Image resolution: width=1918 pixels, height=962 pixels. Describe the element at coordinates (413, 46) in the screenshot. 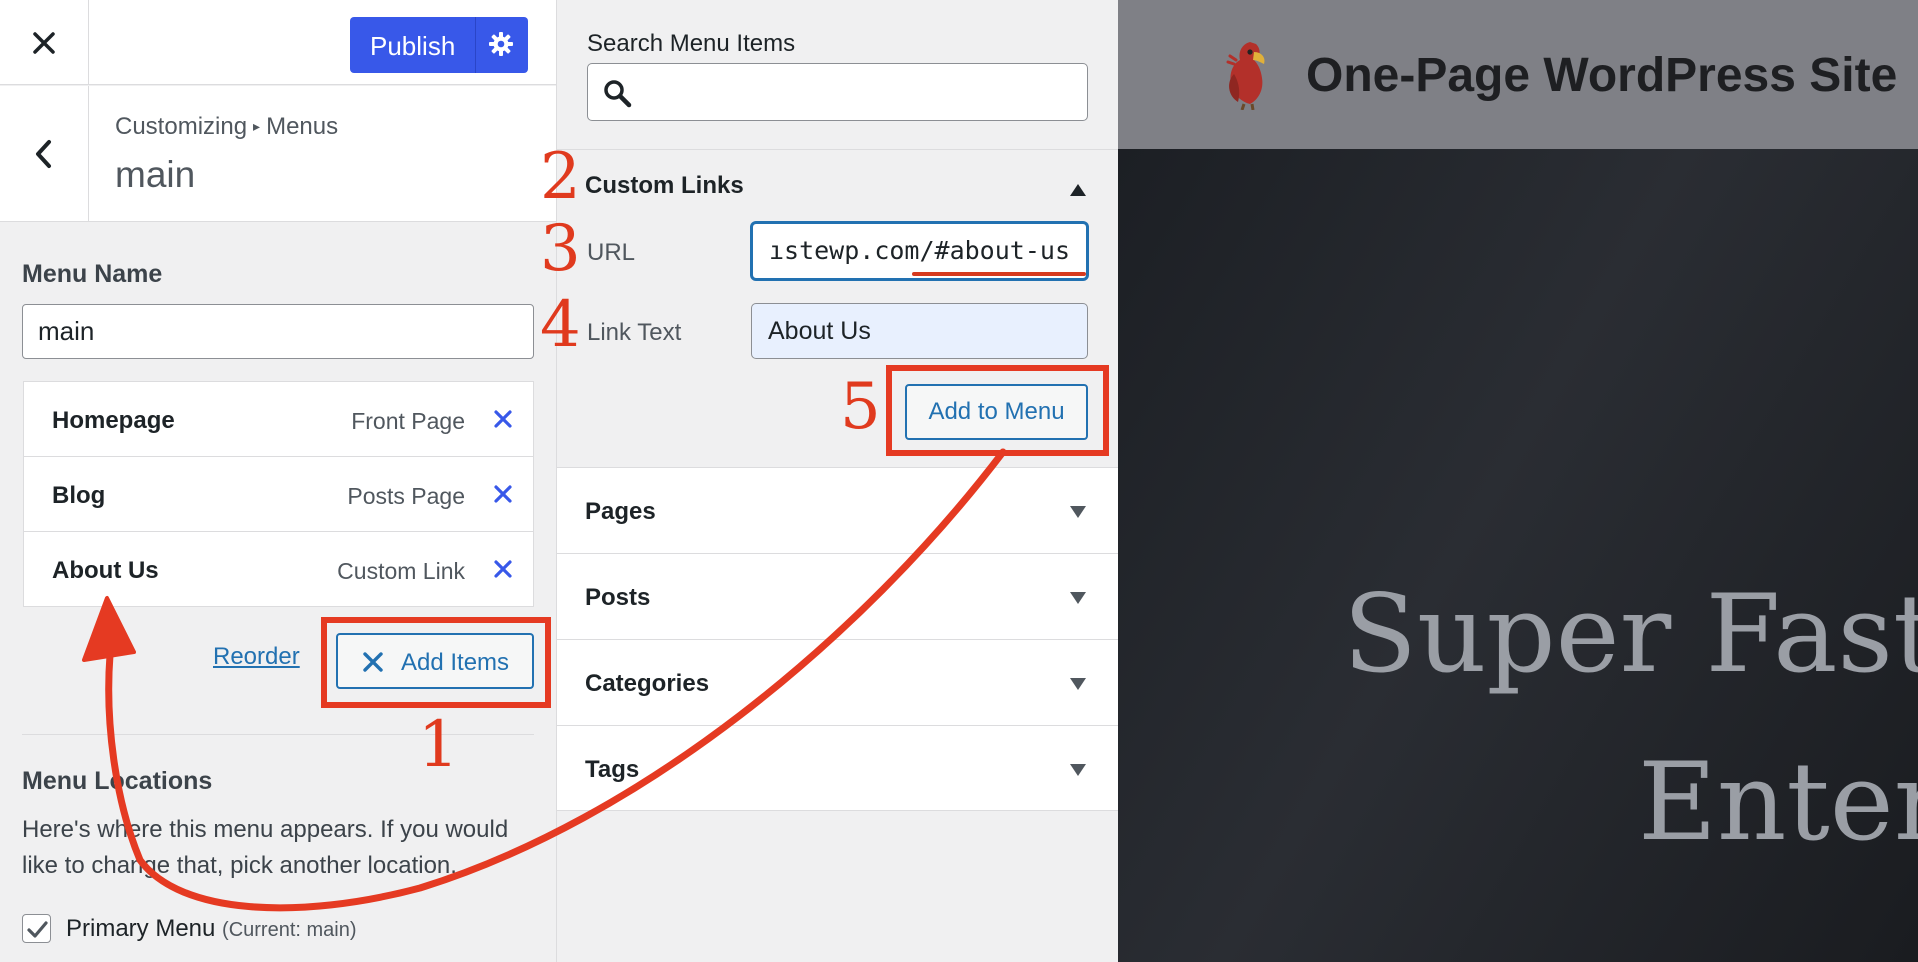

I see `publish-label: Publish` at that location.